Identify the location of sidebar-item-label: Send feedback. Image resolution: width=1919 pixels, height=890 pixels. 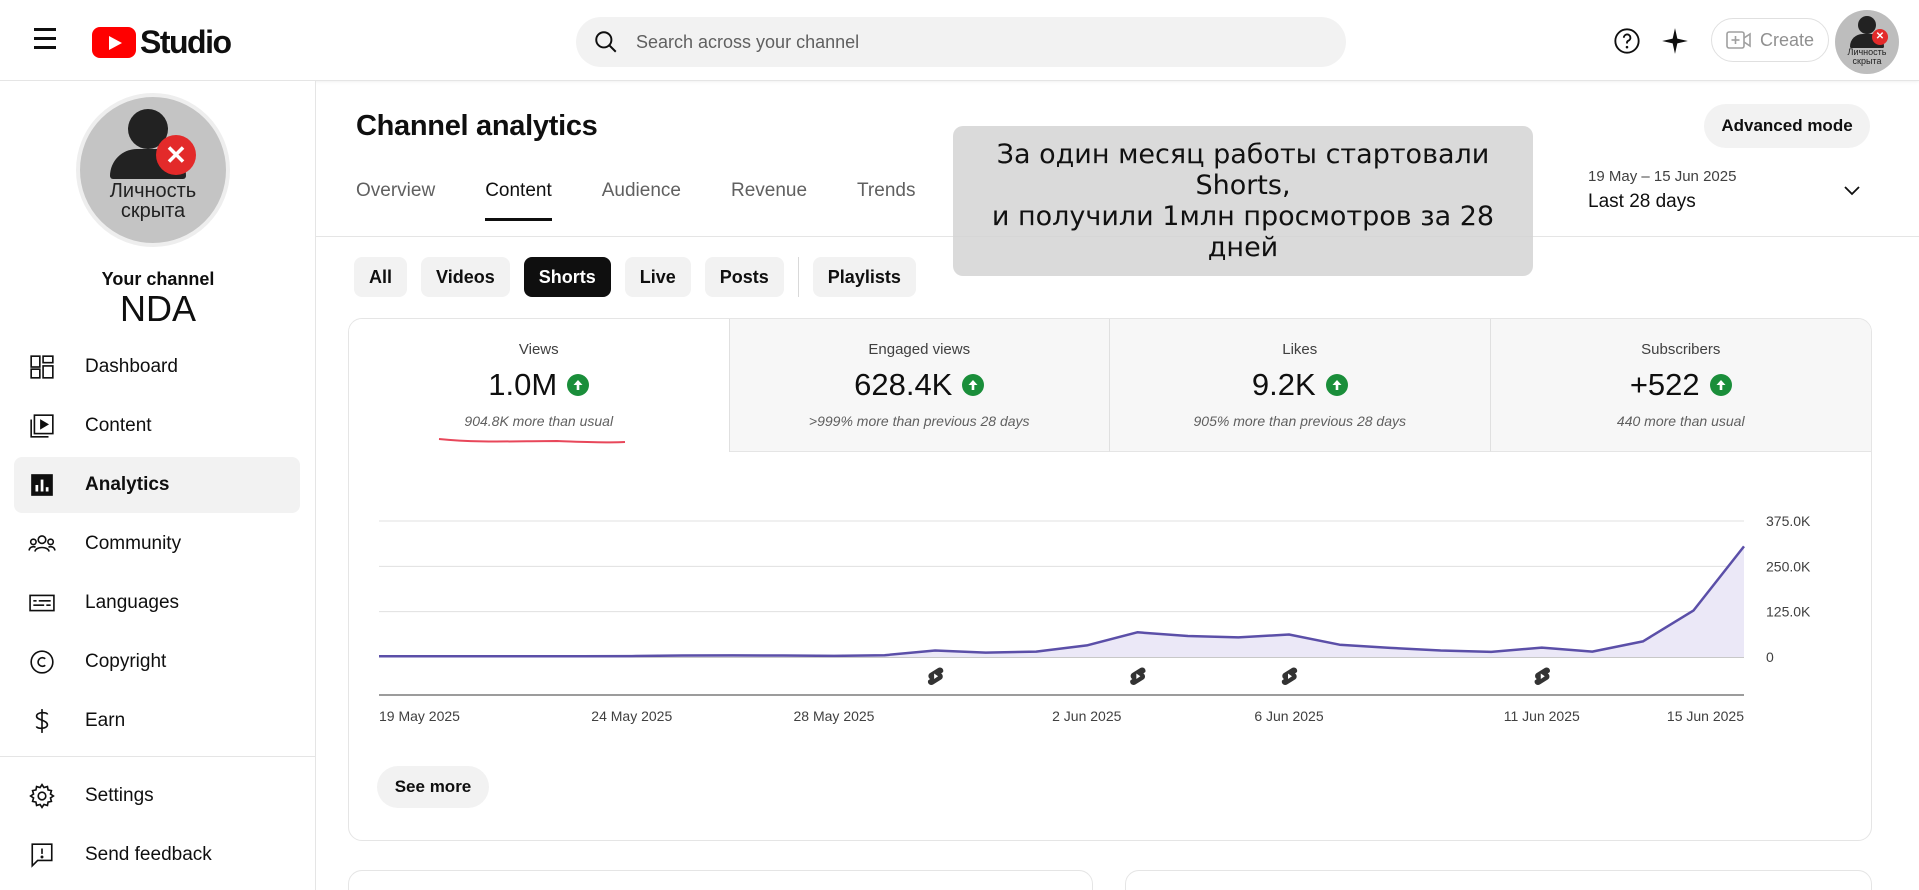
(148, 854).